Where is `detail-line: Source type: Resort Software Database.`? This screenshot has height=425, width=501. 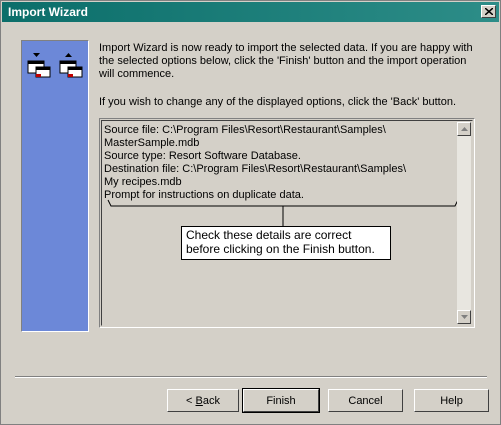 detail-line: Source type: Resort Software Database. is located at coordinates (202, 156).